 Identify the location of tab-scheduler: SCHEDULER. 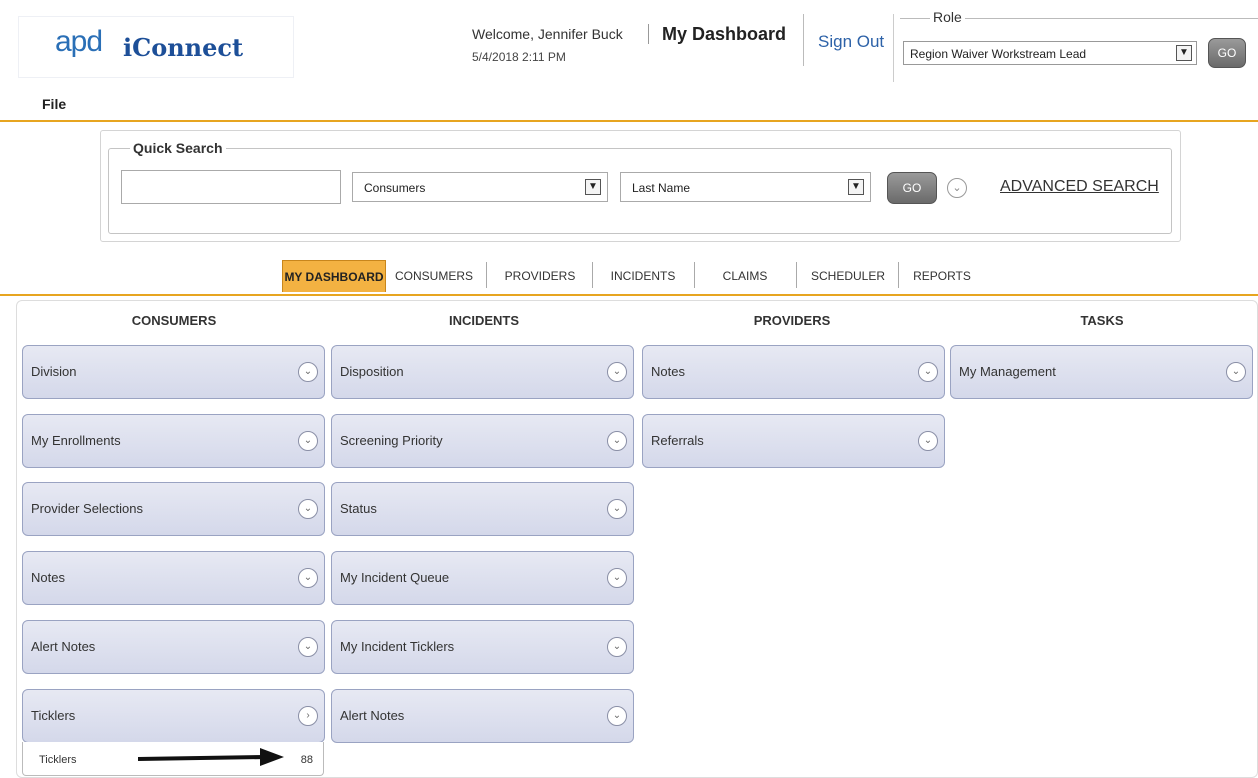
(848, 276).